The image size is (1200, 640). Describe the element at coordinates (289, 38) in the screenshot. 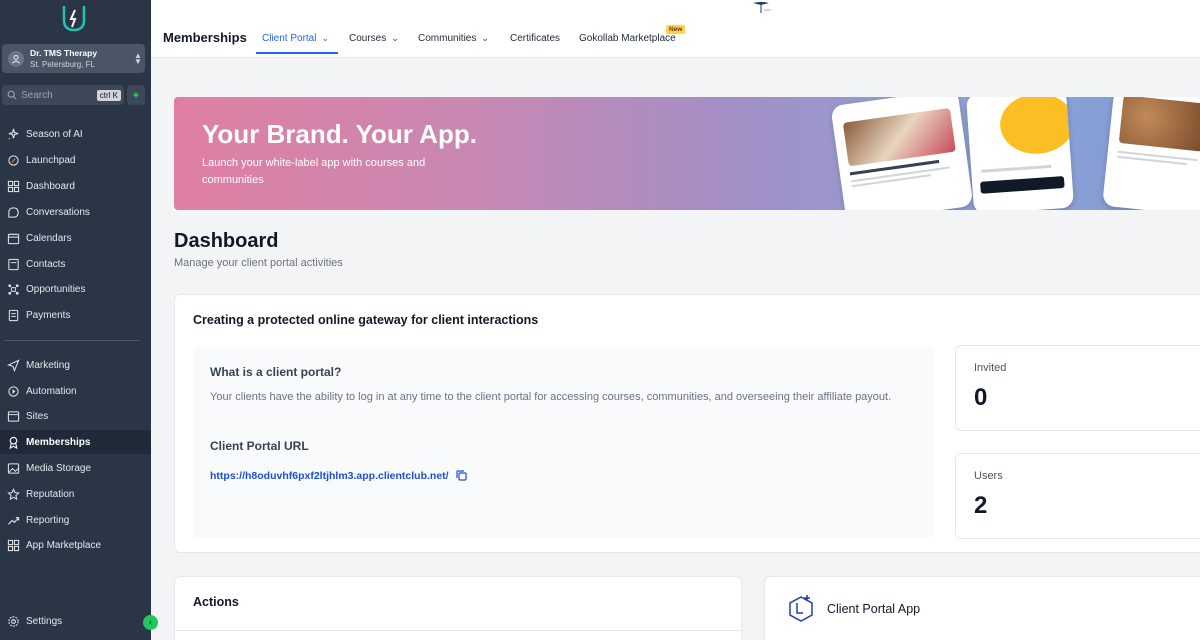

I see `tab-label: Client Portal` at that location.